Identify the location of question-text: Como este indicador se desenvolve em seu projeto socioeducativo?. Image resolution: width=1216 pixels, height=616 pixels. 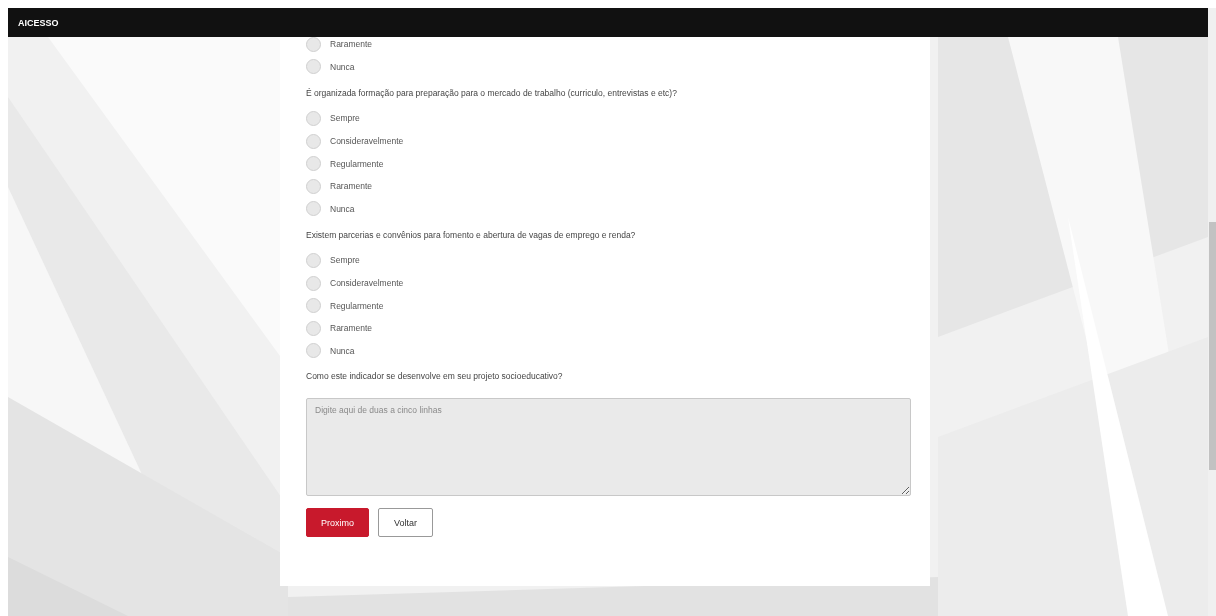
(435, 377).